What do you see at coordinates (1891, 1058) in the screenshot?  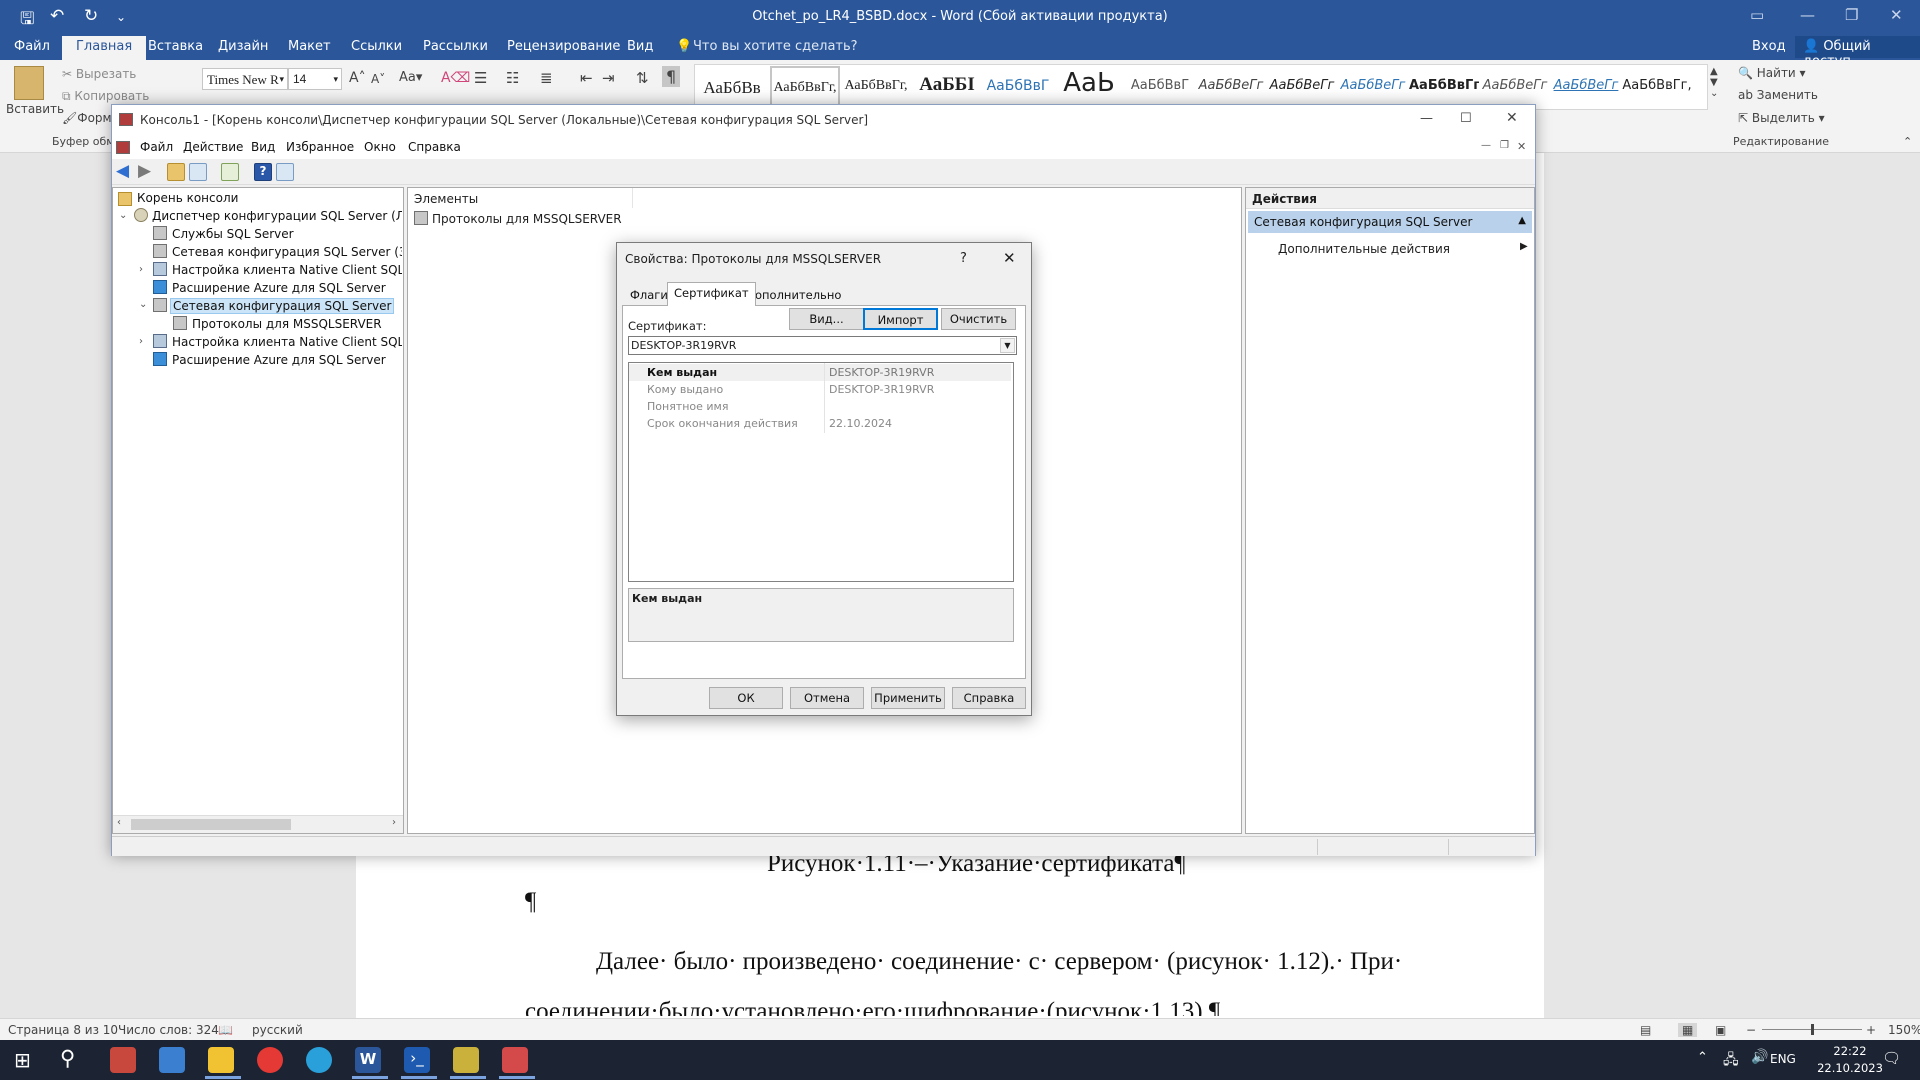 I see `notifications-icon: 🗨` at bounding box center [1891, 1058].